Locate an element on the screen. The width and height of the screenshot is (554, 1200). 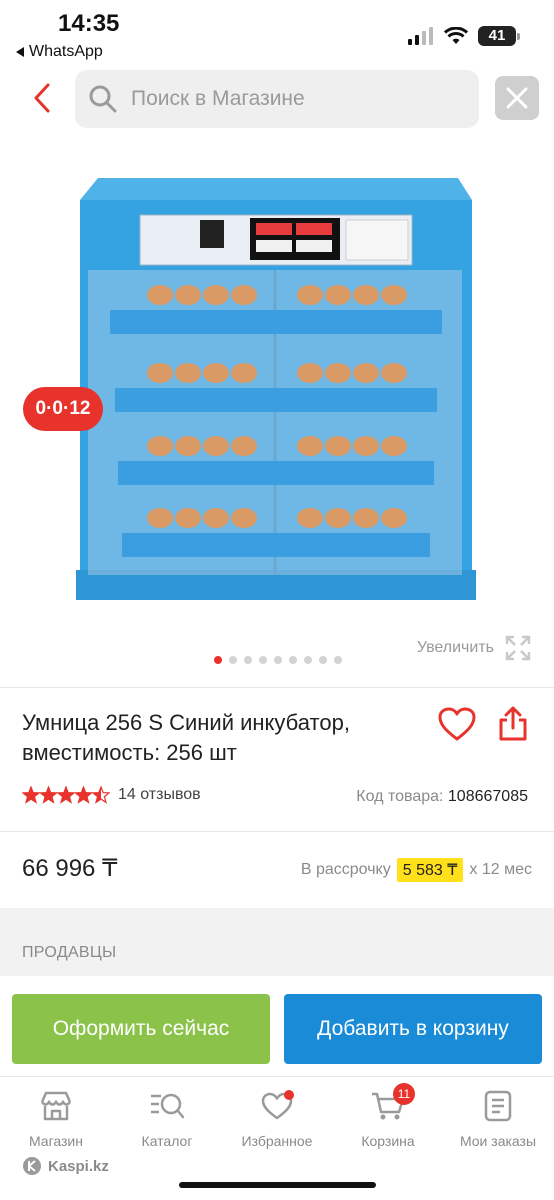
close-button is located at coordinates (517, 98).